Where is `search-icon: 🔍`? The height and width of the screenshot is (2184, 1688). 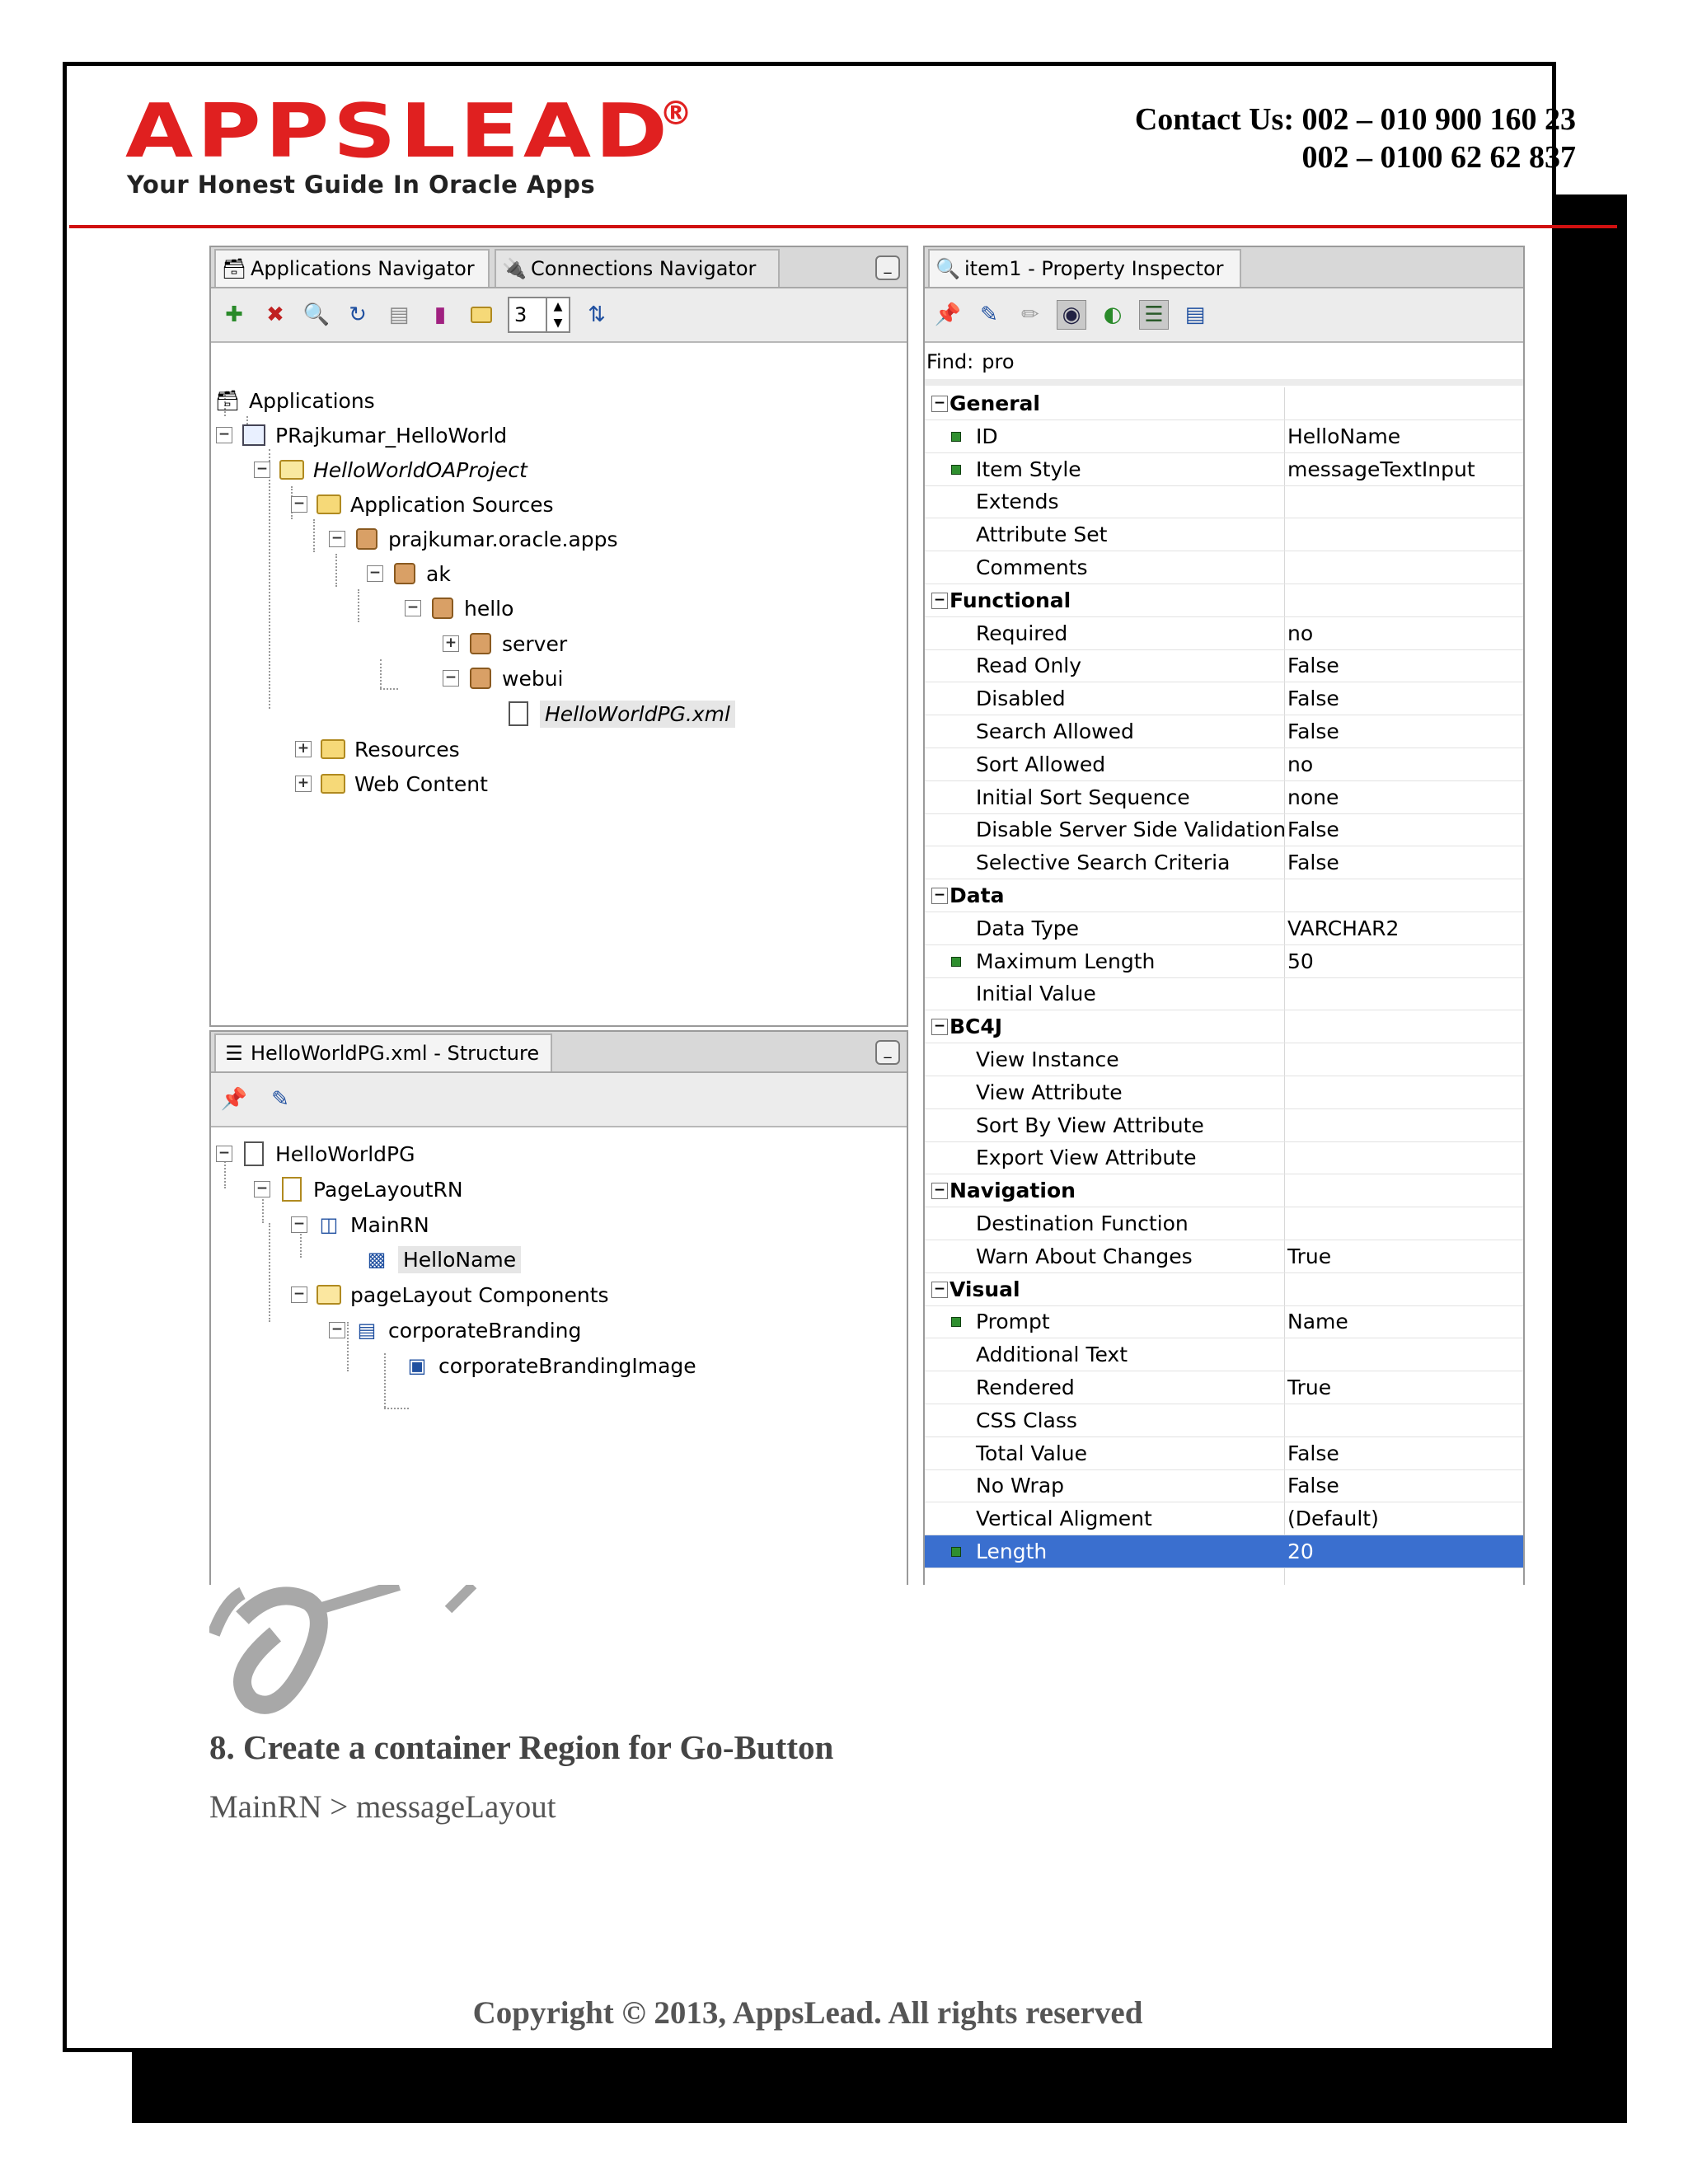 search-icon: 🔍 is located at coordinates (317, 315).